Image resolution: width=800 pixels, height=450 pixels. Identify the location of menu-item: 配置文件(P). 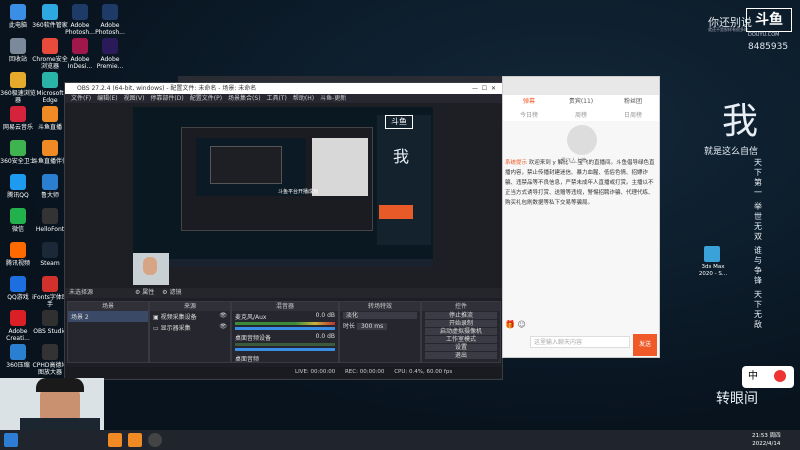
(206, 98).